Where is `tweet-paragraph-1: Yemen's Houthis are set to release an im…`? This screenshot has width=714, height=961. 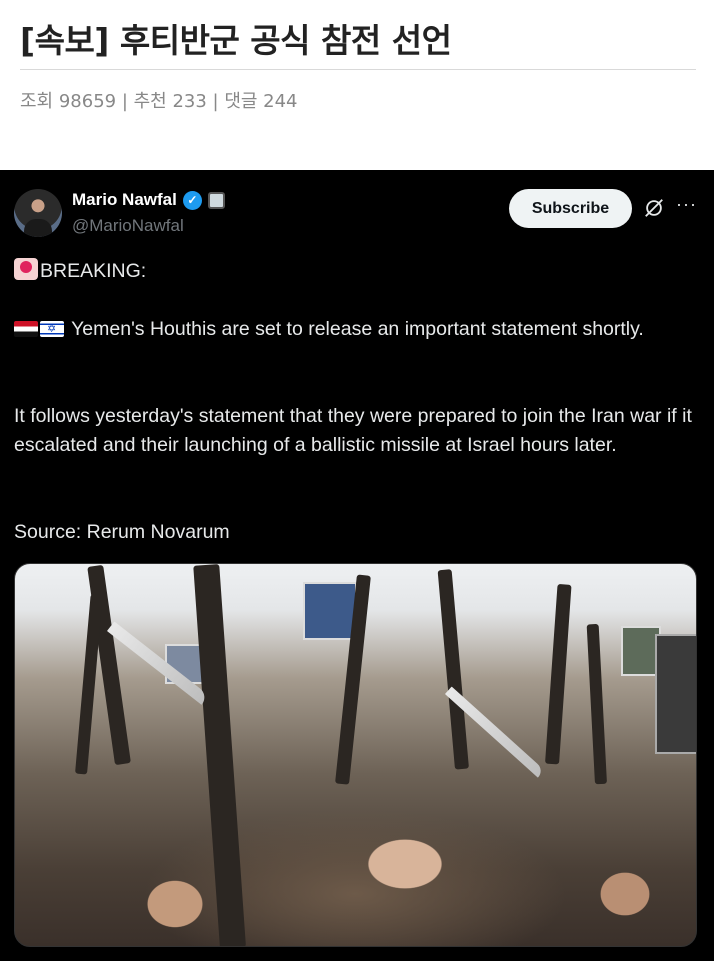
tweet-paragraph-1: Yemen's Houthis are set to release an im… is located at coordinates (359, 329).